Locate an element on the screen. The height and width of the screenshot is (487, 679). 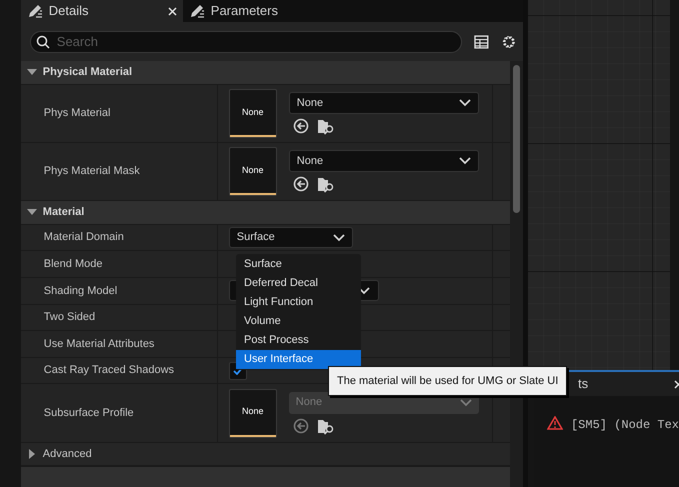
log-tab: ts is located at coordinates (583, 384).